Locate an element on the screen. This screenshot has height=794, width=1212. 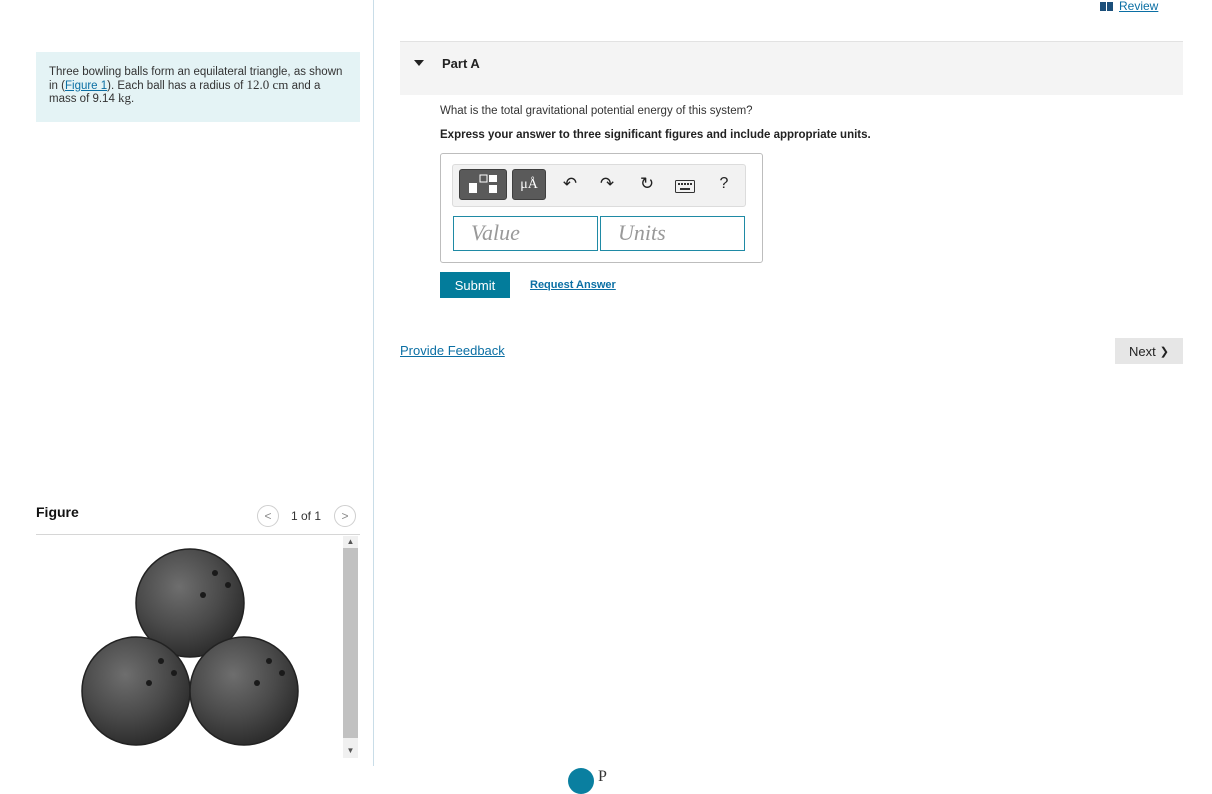
mass-unit: kg is located at coordinates (125, 97).